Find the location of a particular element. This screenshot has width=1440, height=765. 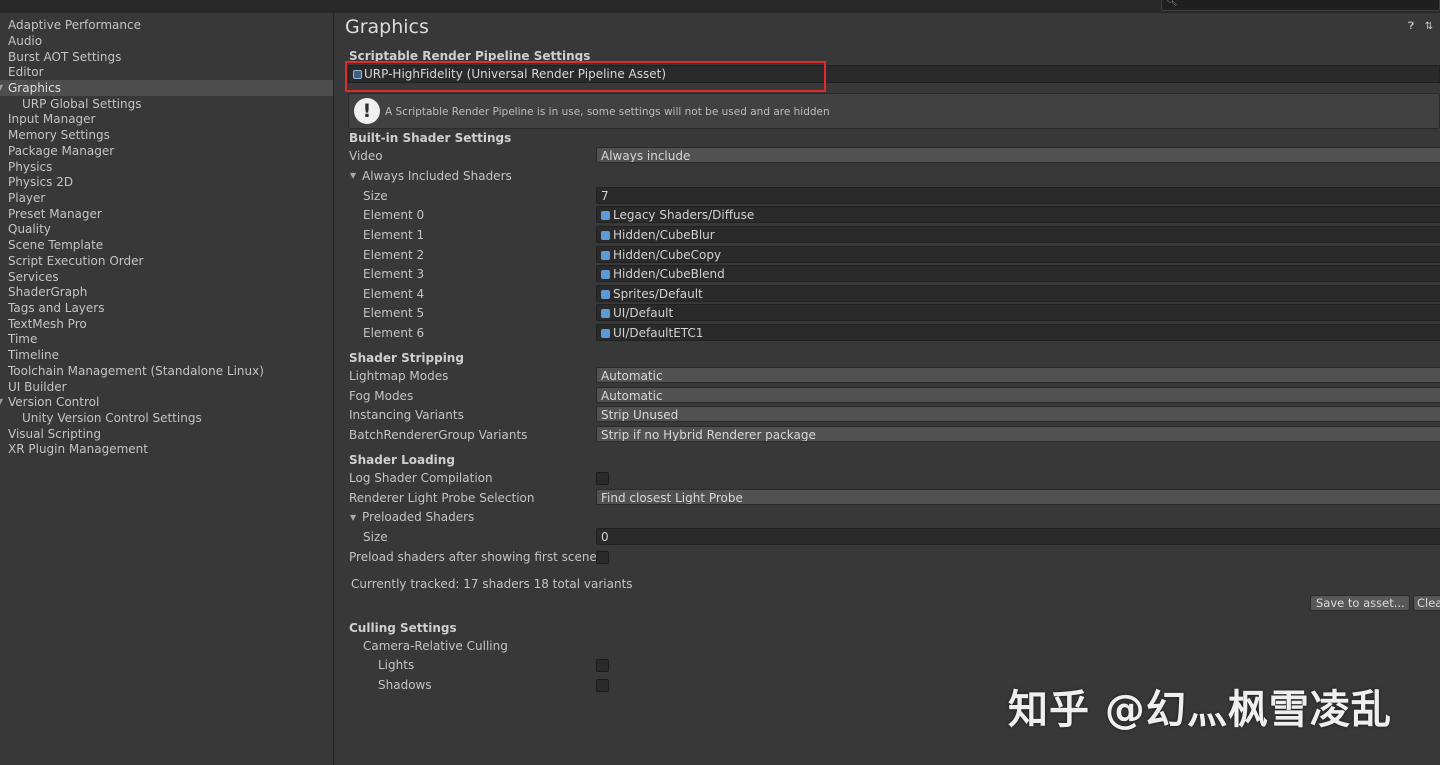

preload-after-first-scene-checkbox is located at coordinates (602, 557).